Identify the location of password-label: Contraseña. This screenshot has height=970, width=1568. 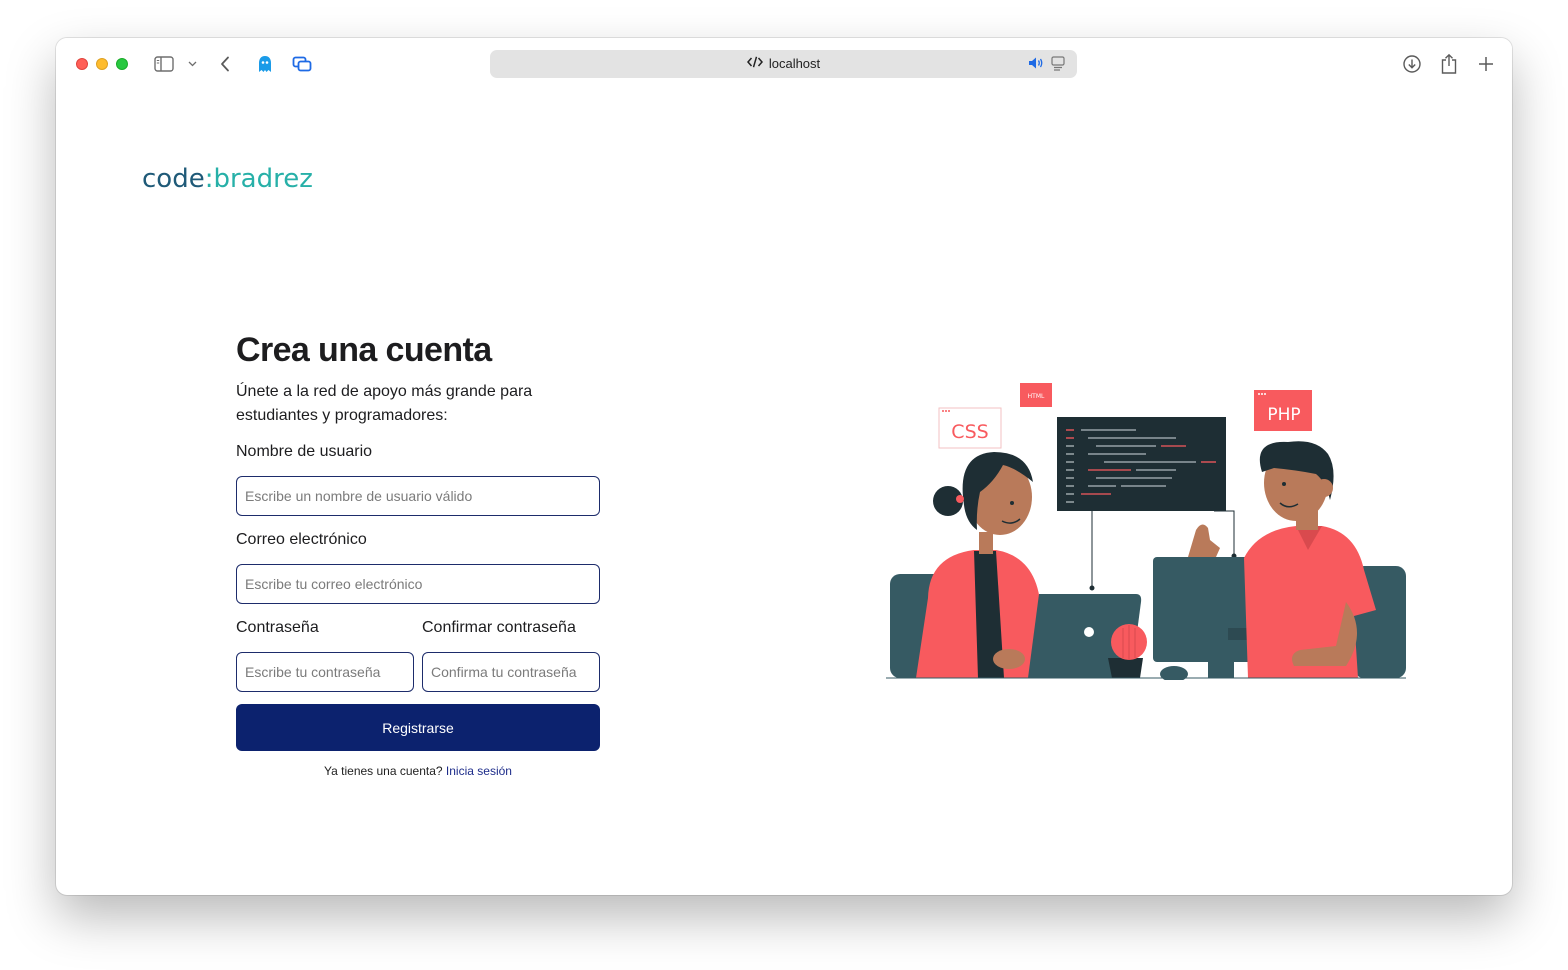
(277, 627).